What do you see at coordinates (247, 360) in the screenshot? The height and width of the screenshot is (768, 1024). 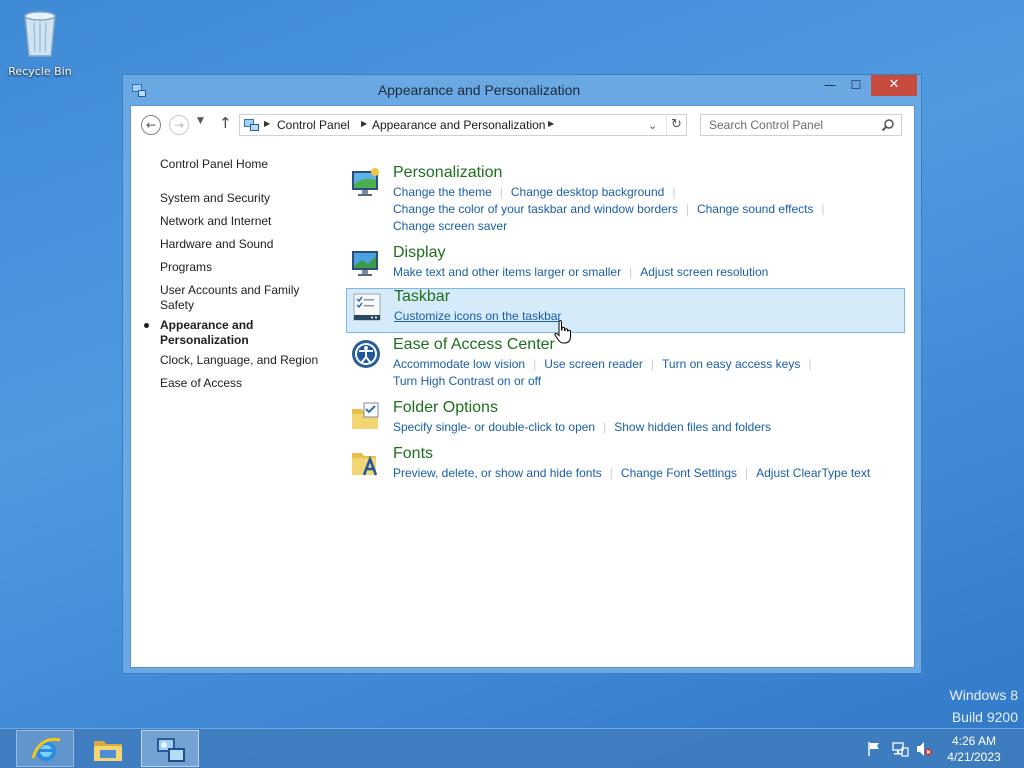 I see `nav-clock-language-region: Clock, Language, and Region` at bounding box center [247, 360].